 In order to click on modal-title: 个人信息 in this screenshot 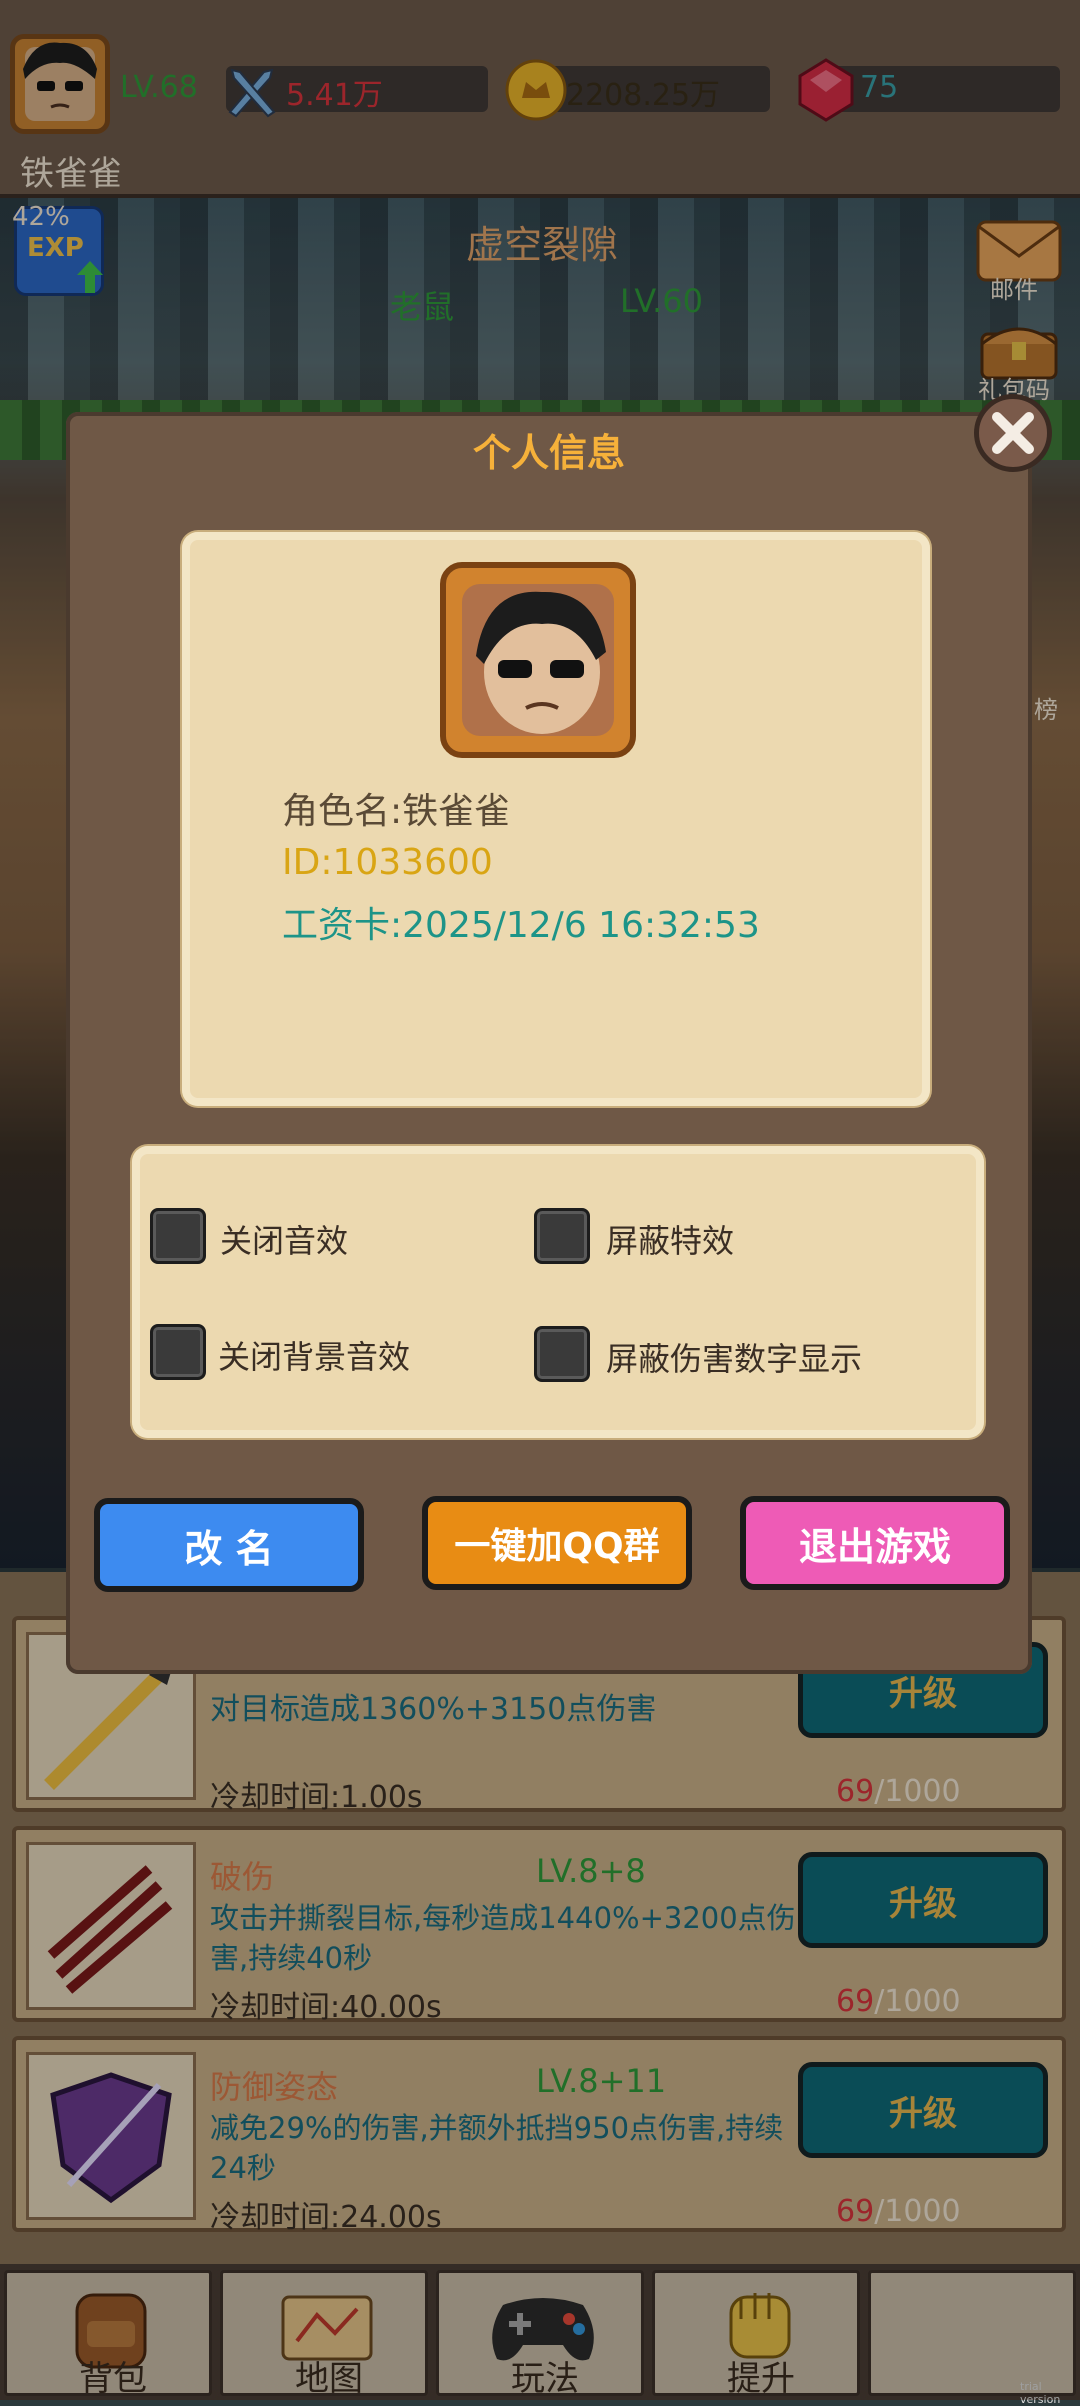, I will do `click(548, 453)`.